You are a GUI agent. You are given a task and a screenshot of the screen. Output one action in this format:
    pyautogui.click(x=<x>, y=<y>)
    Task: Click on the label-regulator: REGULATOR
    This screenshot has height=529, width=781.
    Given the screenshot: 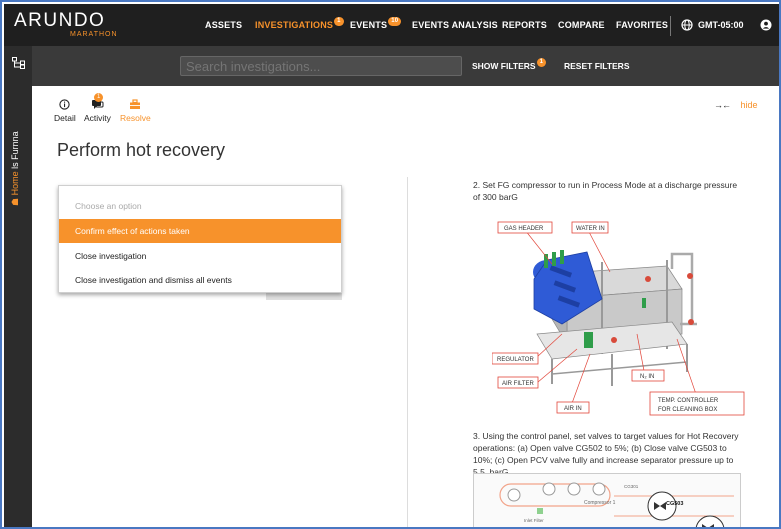 What is the action you would take?
    pyautogui.click(x=515, y=360)
    